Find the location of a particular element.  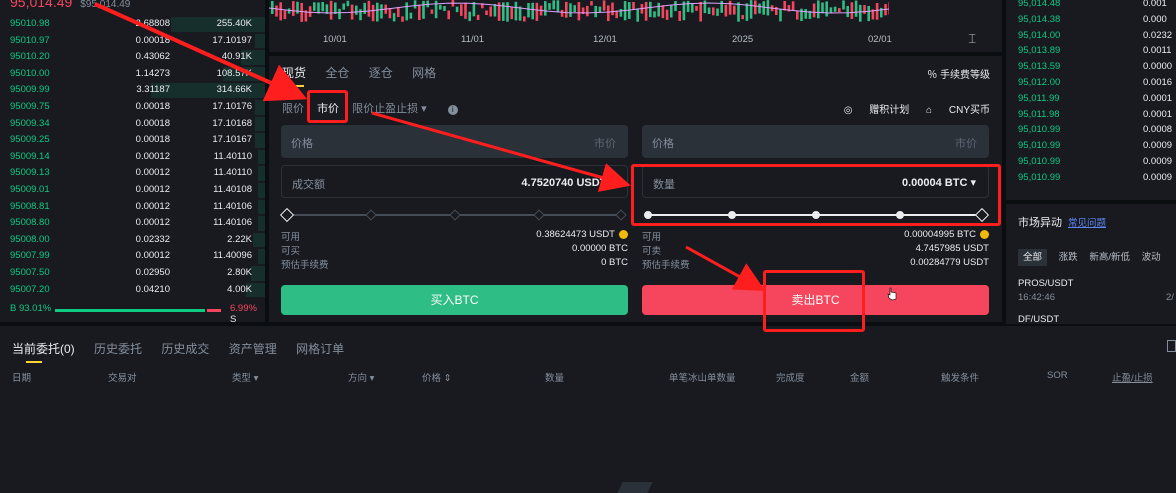

price-chart: 10/01 11/01 12/01 2025 02/01 ⌶ is located at coordinates (635, 26).